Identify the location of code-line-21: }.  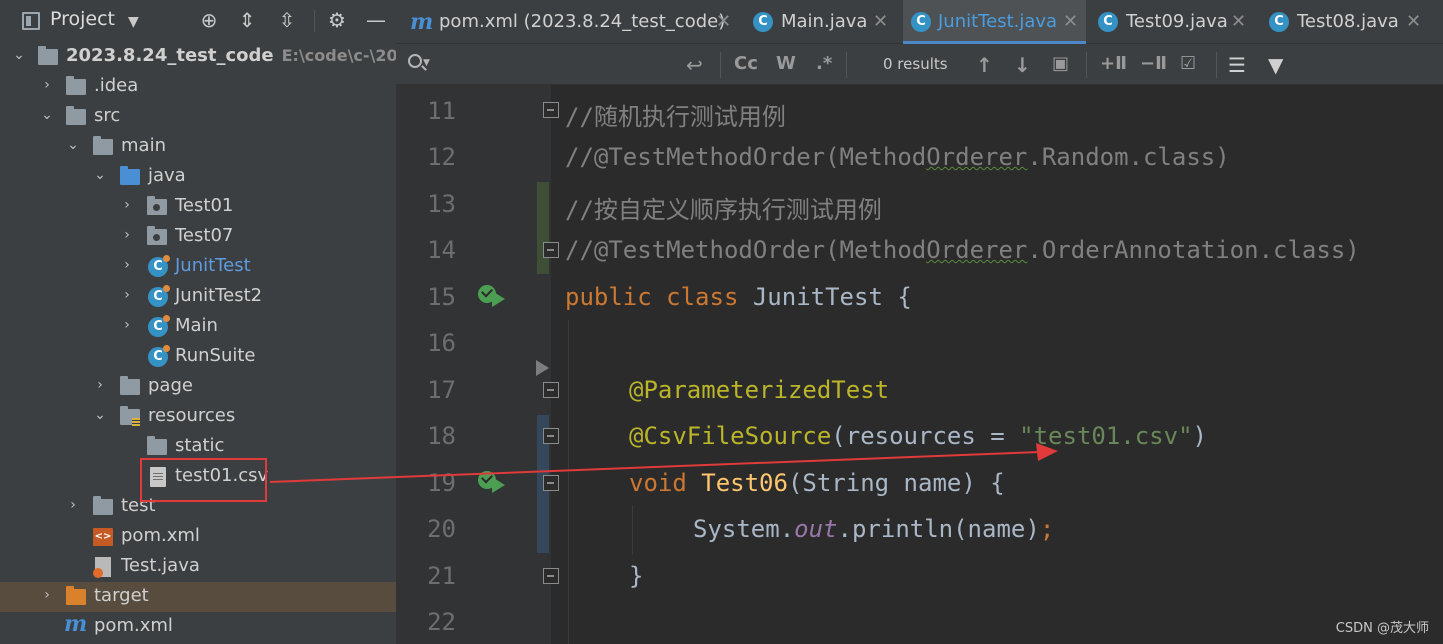
(636, 576).